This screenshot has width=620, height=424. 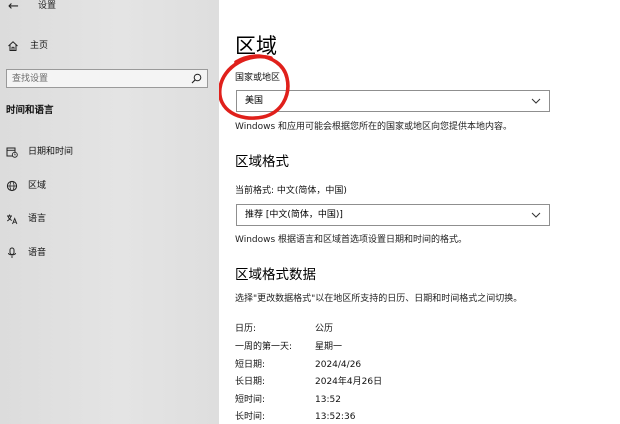 I want to click on microphone-icon, so click(x=12, y=252).